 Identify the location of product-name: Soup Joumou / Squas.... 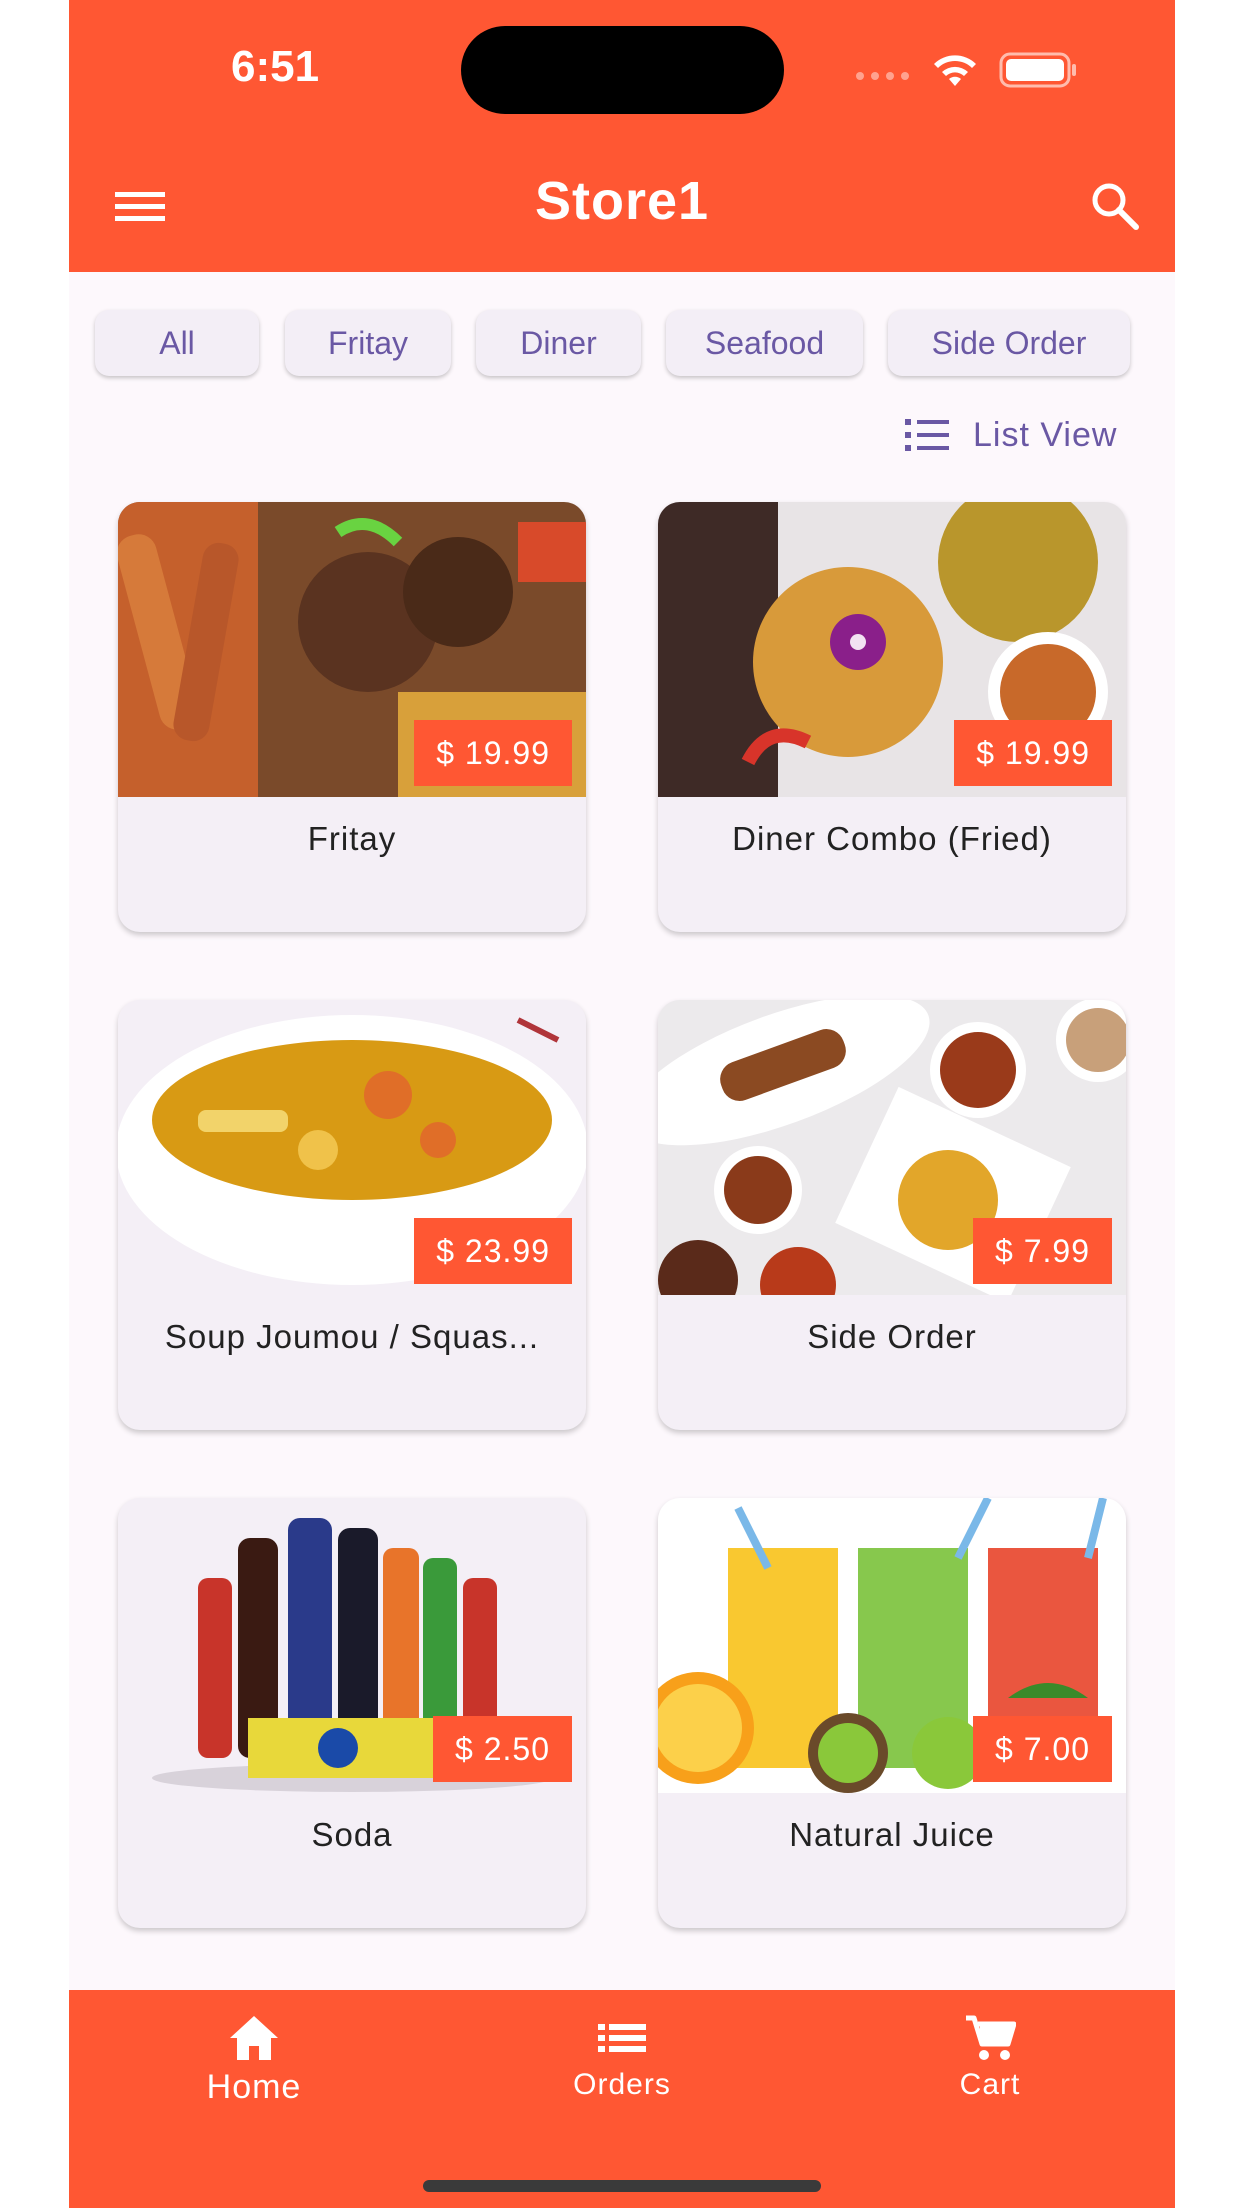
(352, 1336).